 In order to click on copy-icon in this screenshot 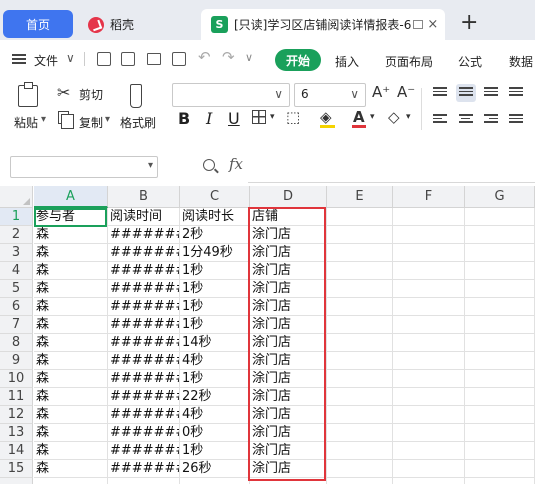, I will do `click(66, 120)`.